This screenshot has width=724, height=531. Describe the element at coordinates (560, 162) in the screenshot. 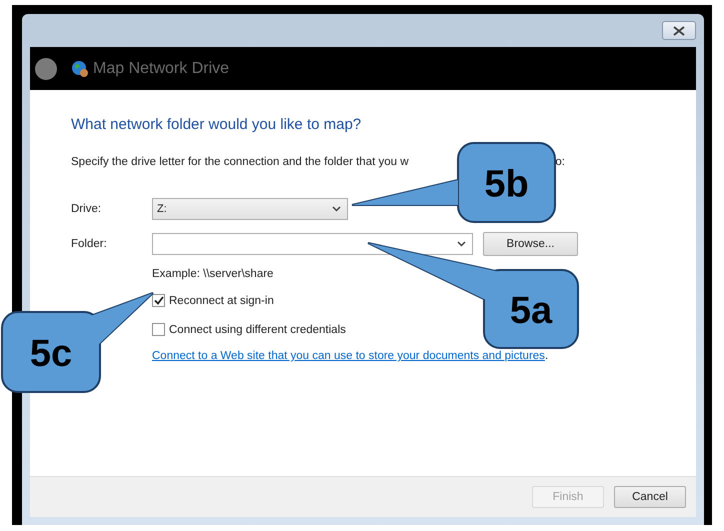

I see `instruction-text: o:` at that location.